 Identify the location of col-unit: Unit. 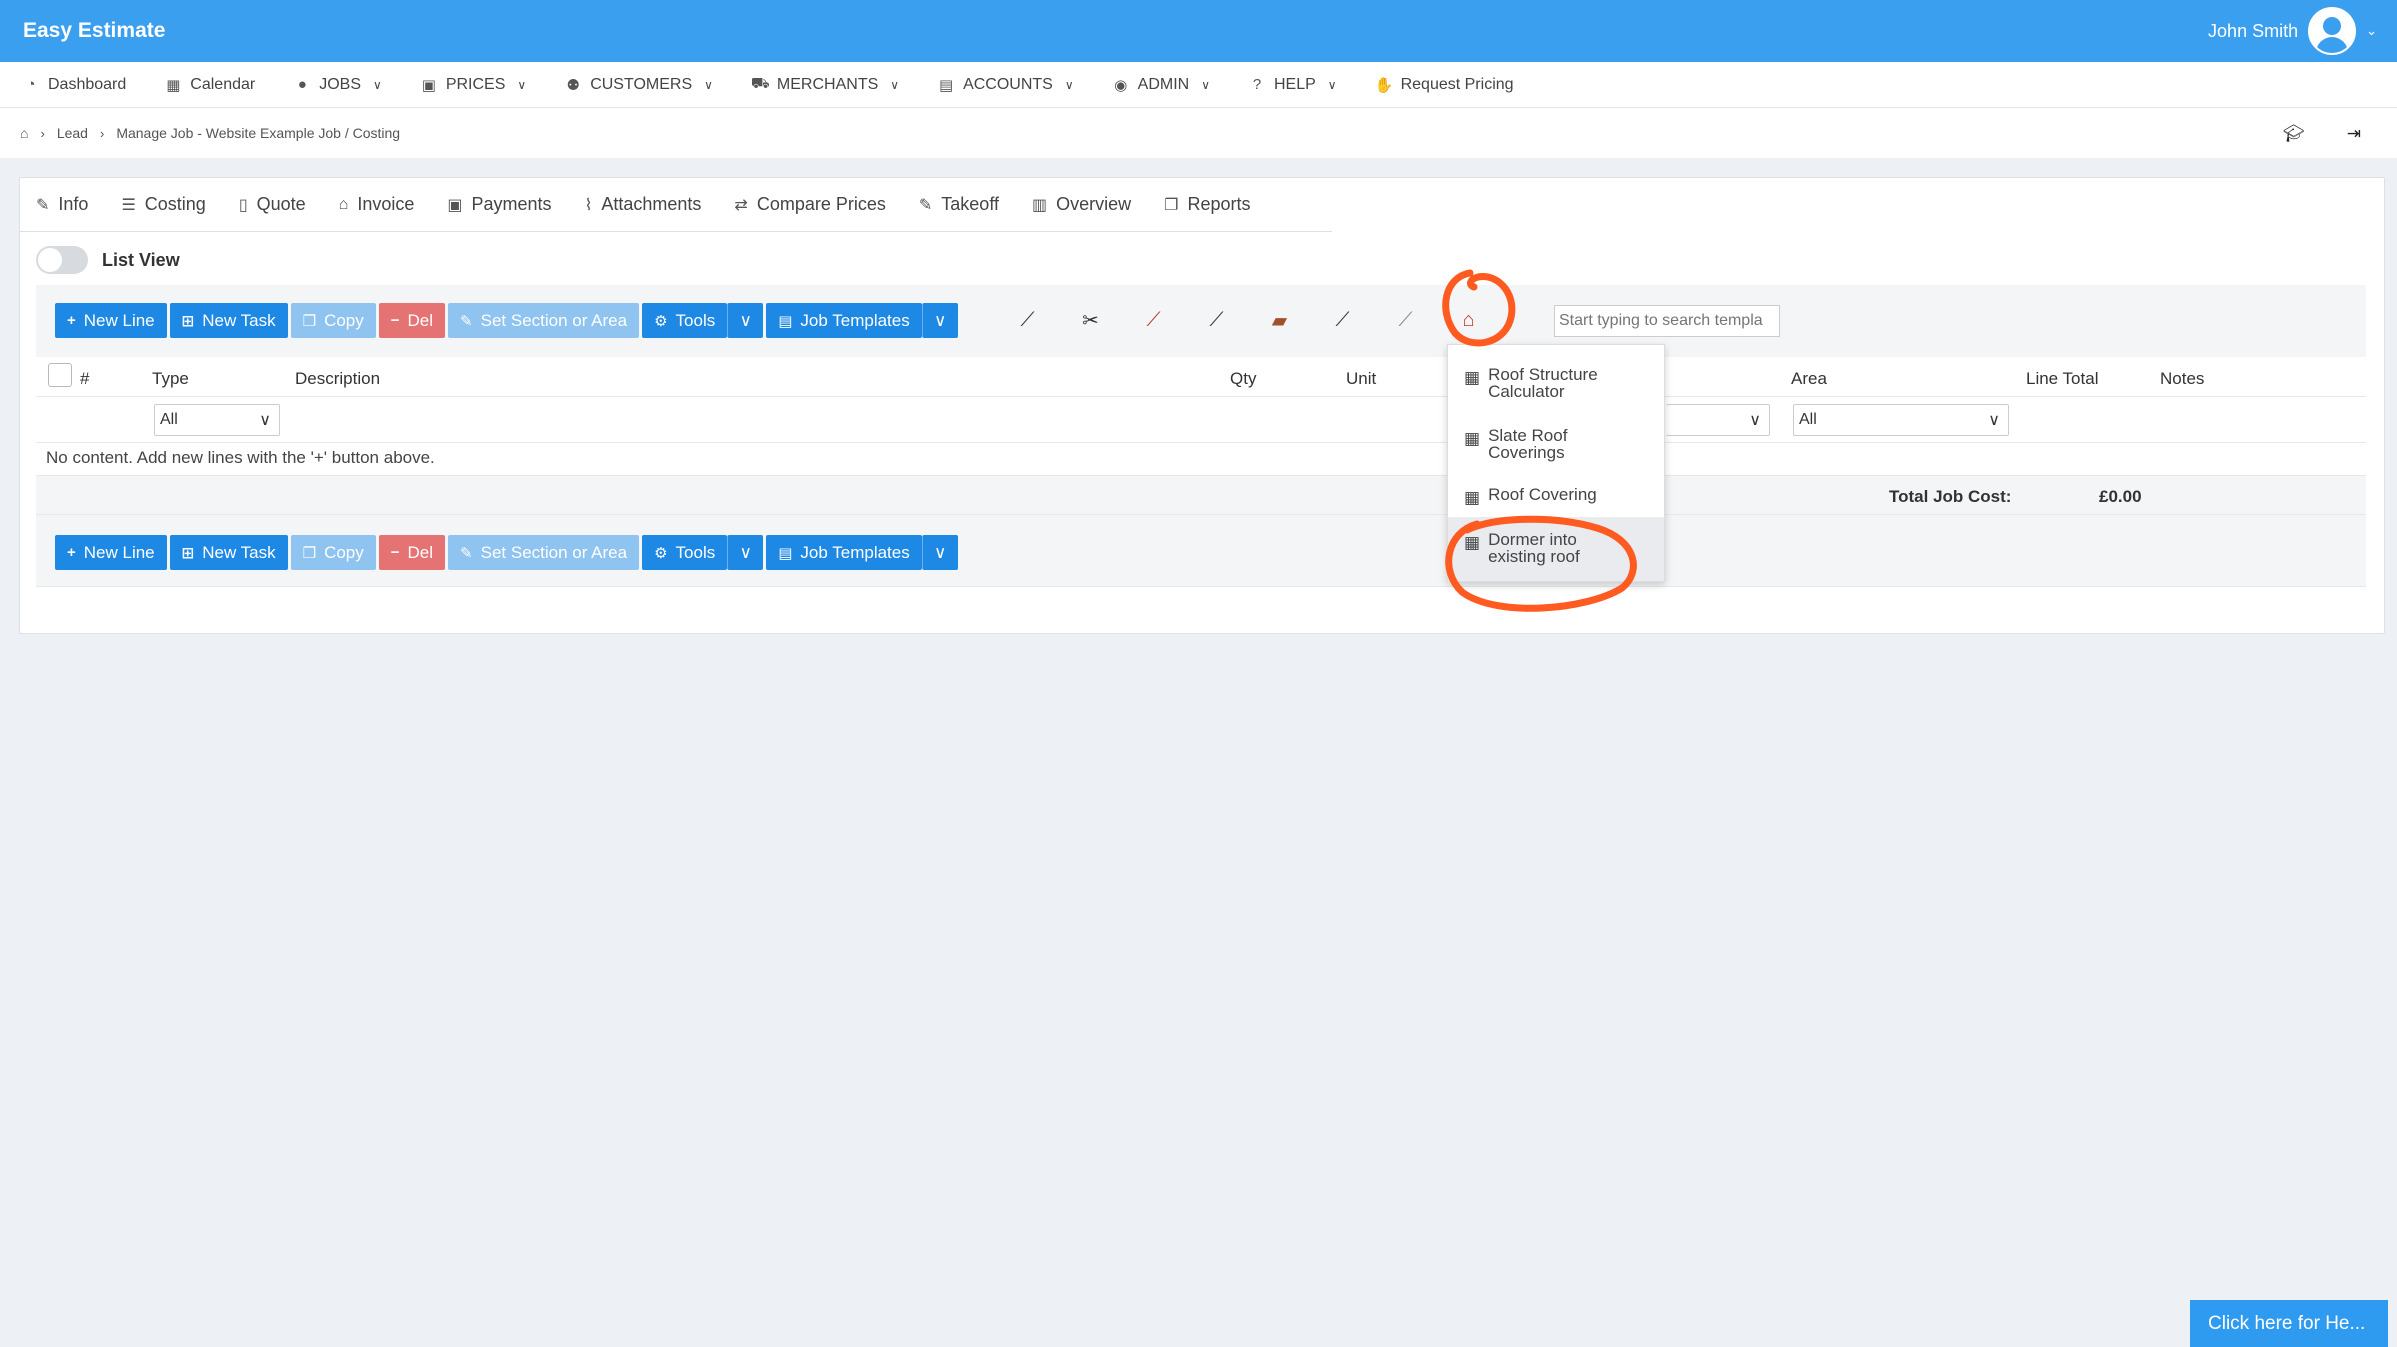
(1361, 379).